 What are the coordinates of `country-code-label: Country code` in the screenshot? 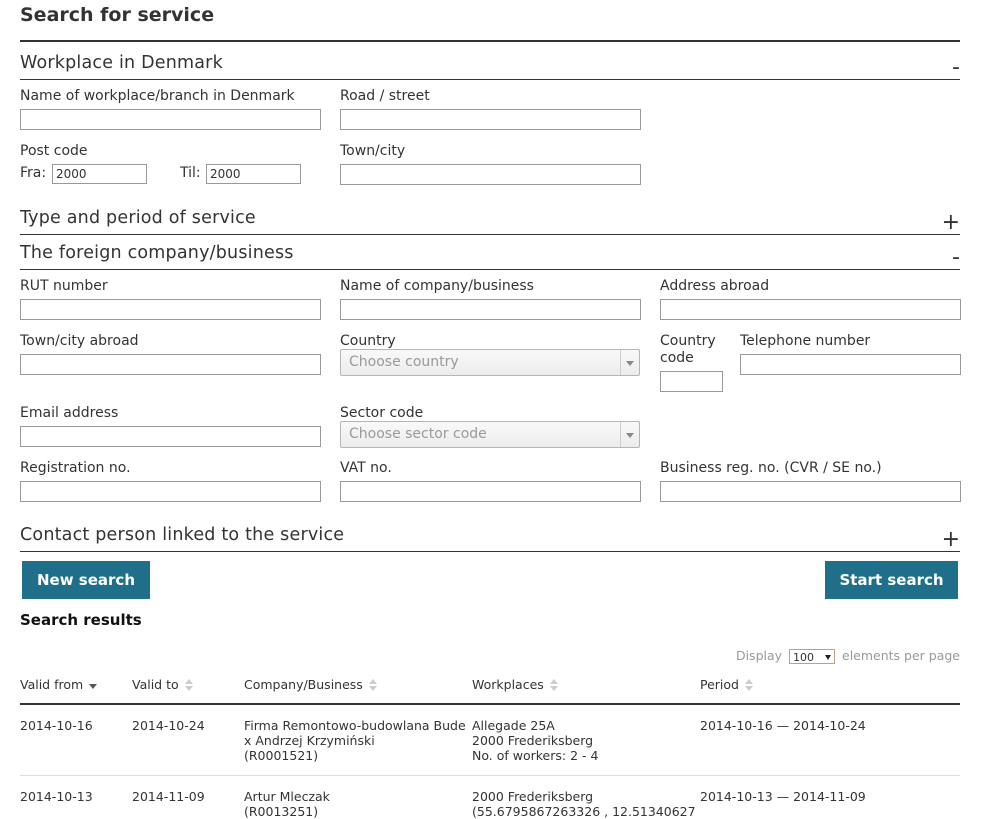 It's located at (688, 350).